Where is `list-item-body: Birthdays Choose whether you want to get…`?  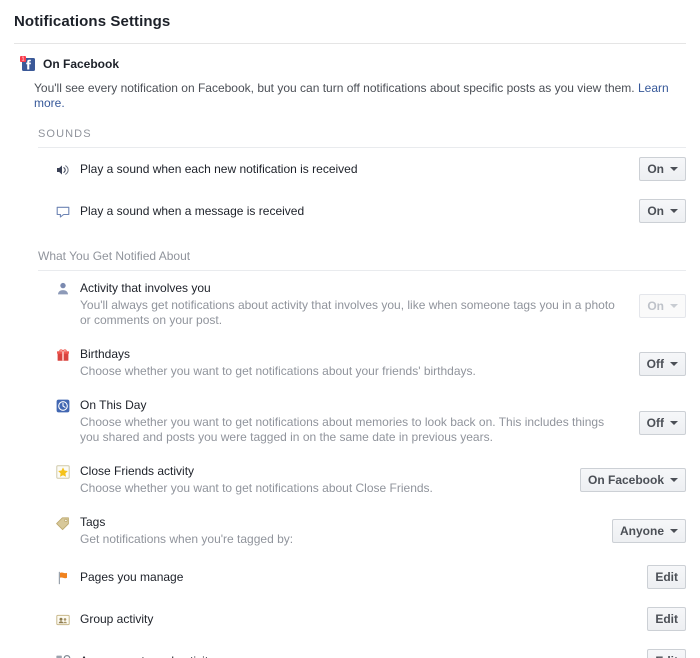 list-item-body: Birthdays Choose whether you want to get… is located at coordinates (359, 362).